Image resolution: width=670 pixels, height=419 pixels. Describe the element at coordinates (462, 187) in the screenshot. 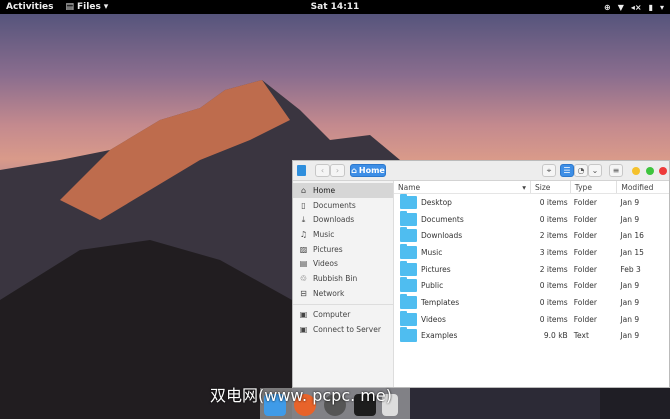

I see `column-name: Name ▾` at that location.